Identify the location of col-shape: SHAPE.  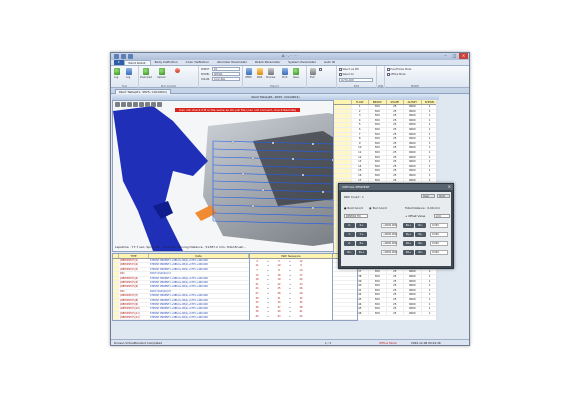
(395, 102).